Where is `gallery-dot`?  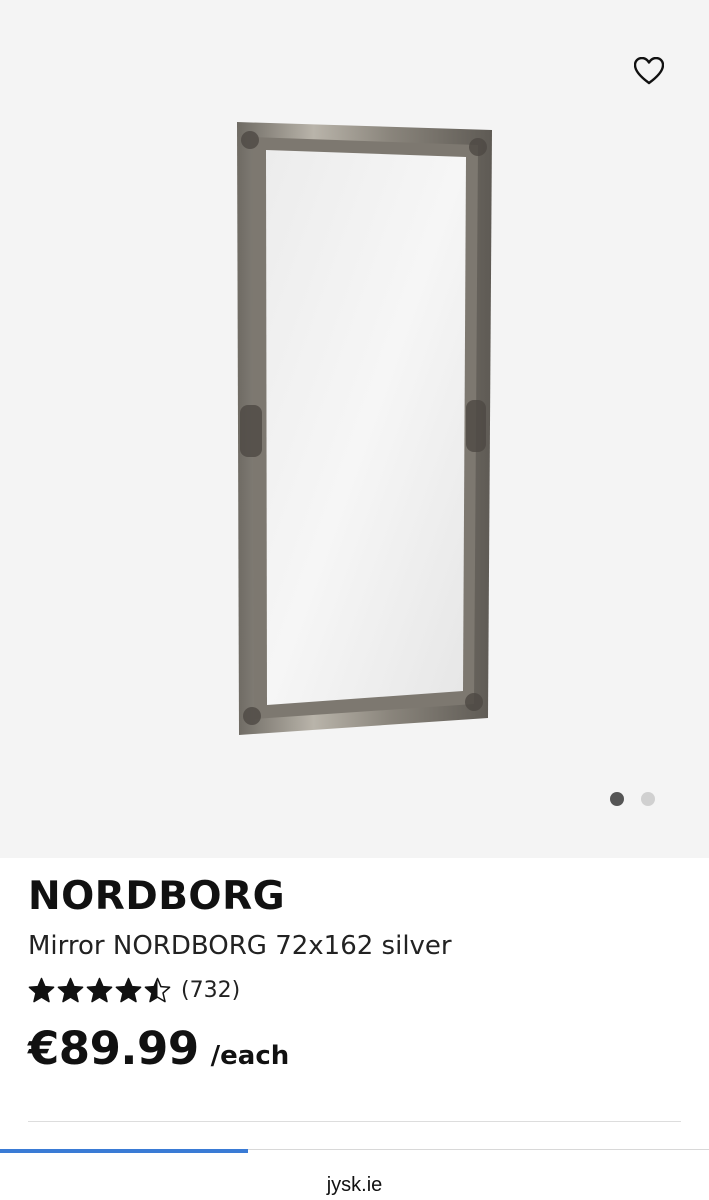 gallery-dot is located at coordinates (648, 799).